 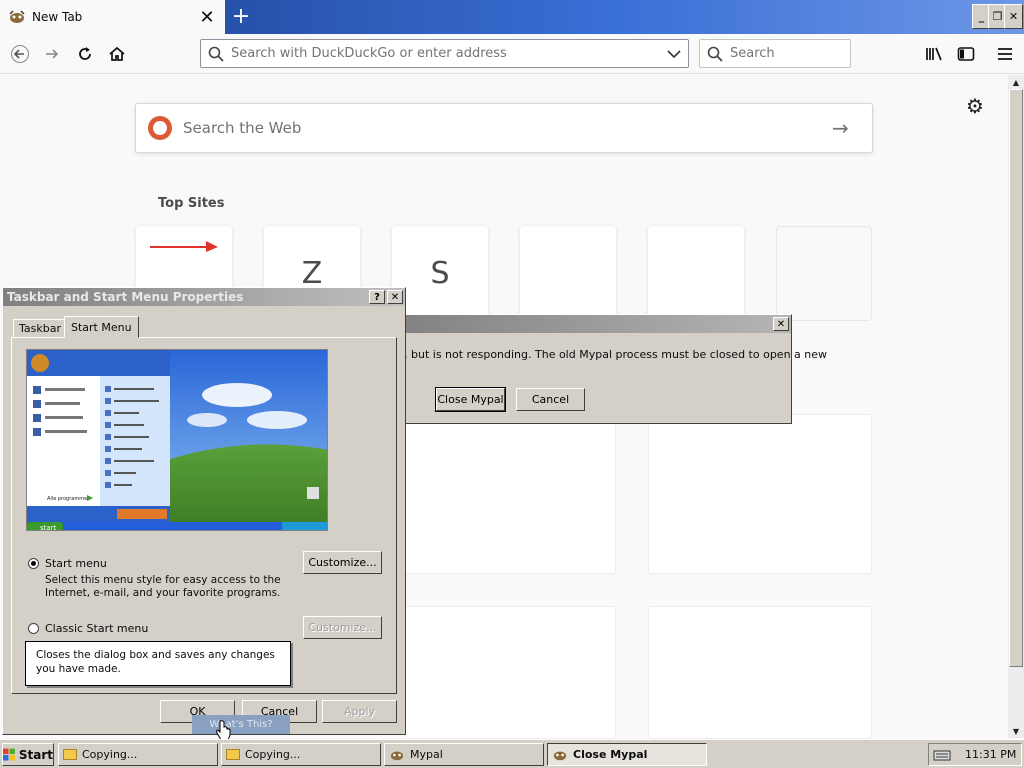 I want to click on sidebar-icon, so click(x=966, y=54).